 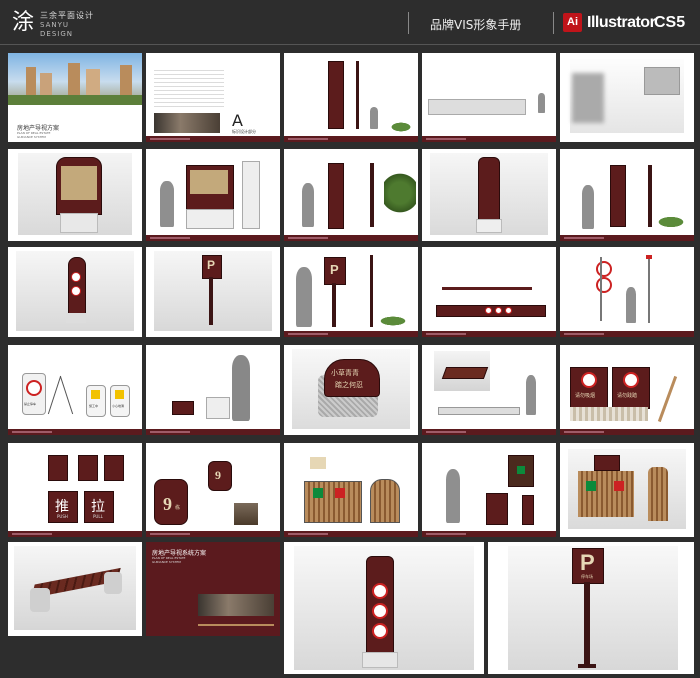 What do you see at coordinates (589, 388) in the screenshot?
I see `no-smoking-sign: 请勿吸烟` at bounding box center [589, 388].